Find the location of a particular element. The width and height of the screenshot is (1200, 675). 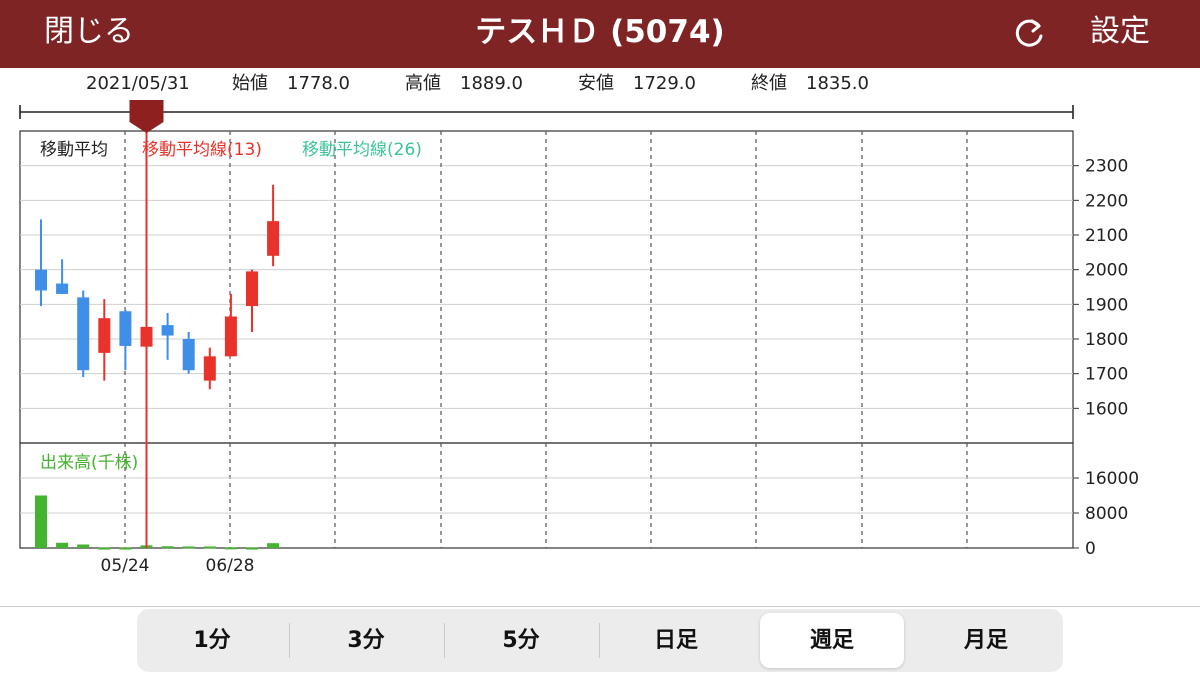

volume-tick-label: 0 is located at coordinates (1090, 549).